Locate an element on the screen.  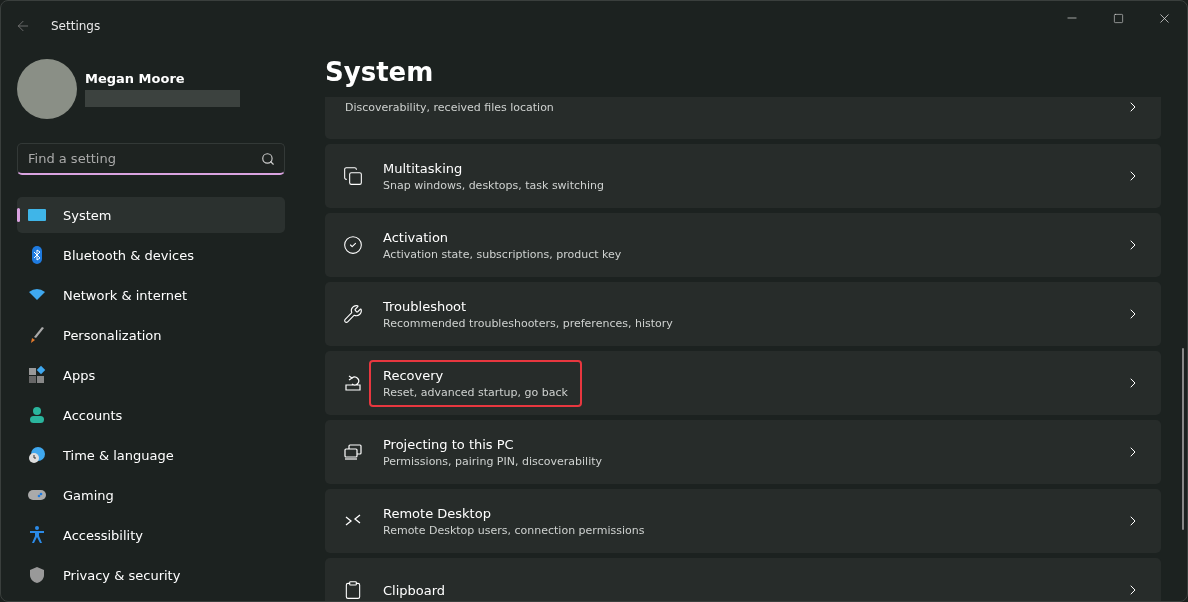
card-title: Activation is located at coordinates (416, 237).